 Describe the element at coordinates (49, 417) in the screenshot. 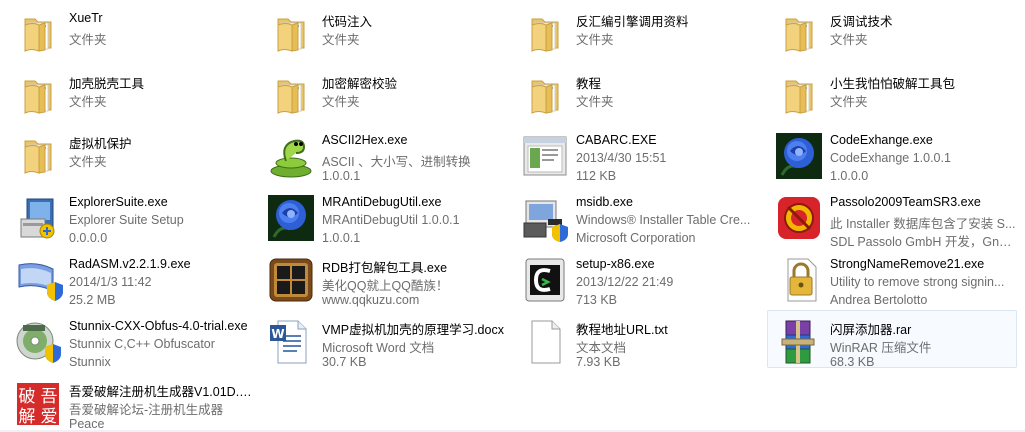

I see `svg-text: 爱` at that location.